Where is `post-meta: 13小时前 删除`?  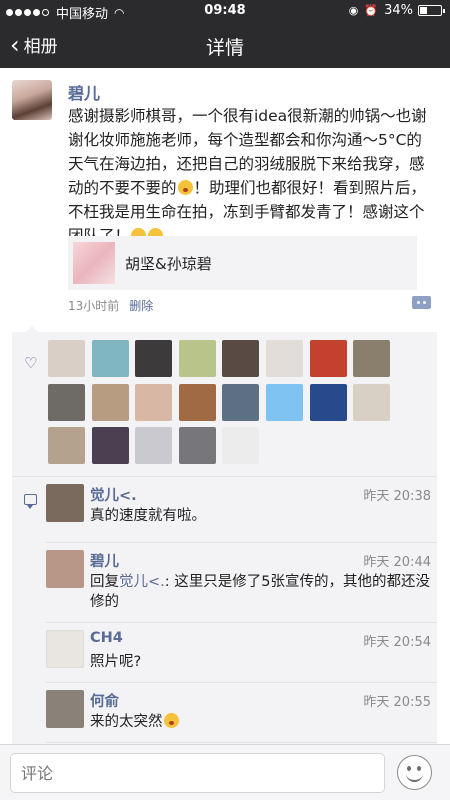 post-meta: 13小时前 删除 is located at coordinates (110, 305).